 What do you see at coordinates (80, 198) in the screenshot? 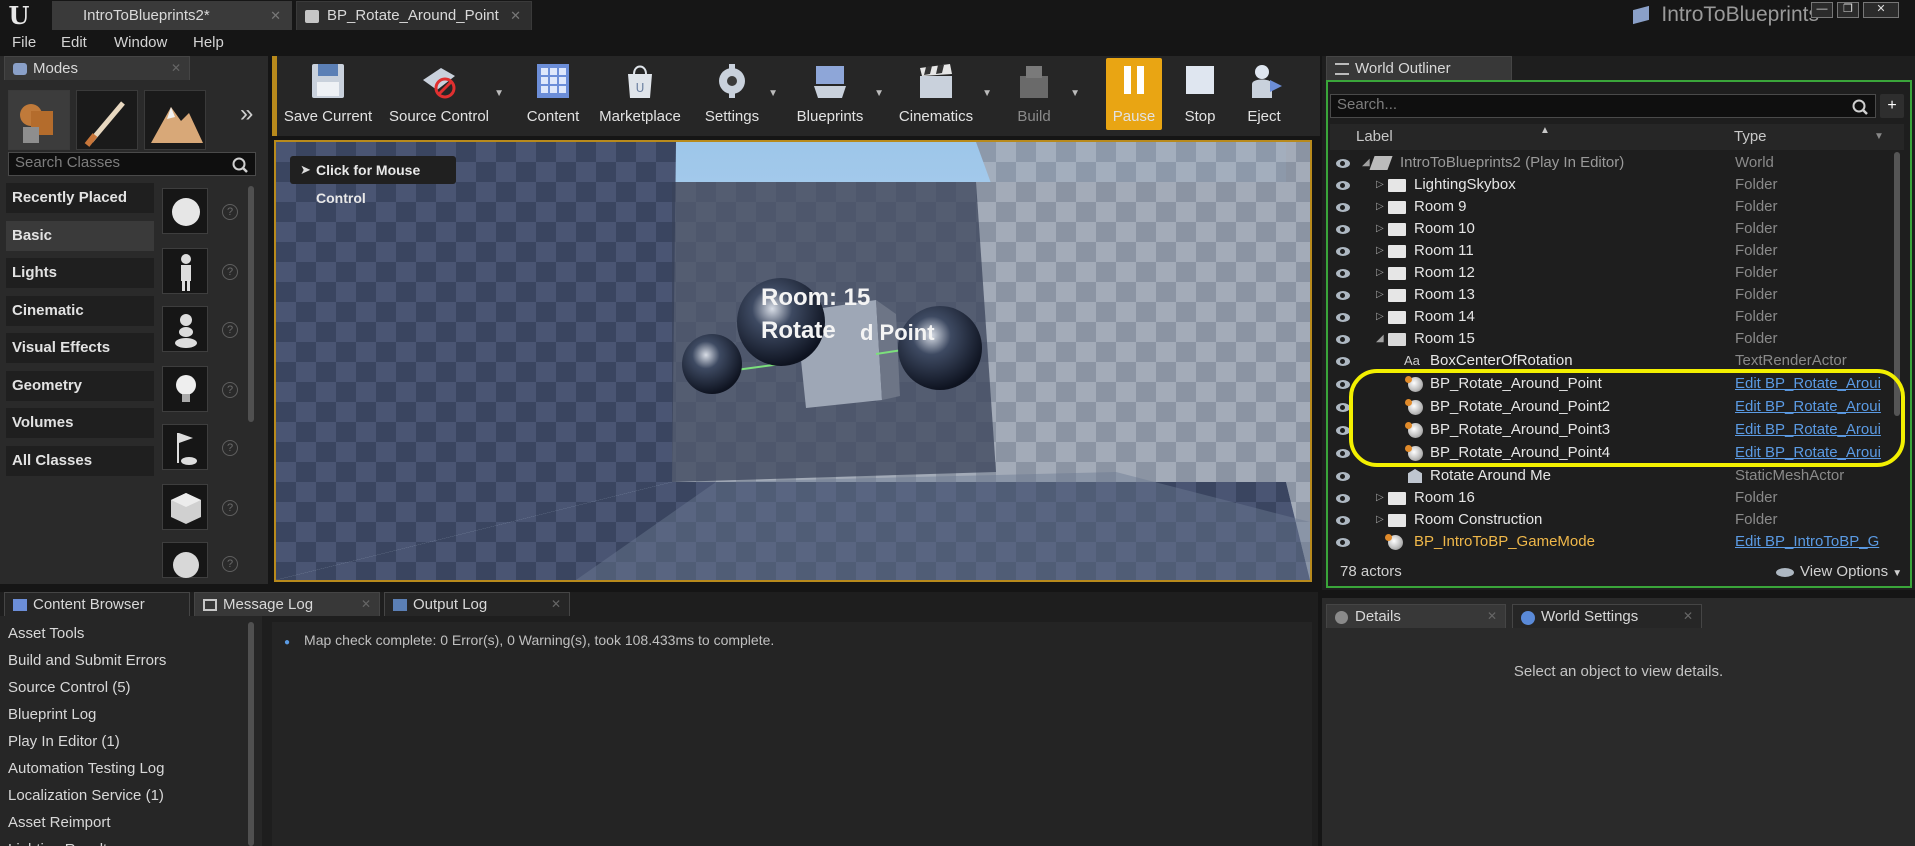
I see `category-recently-placed: Recently Placed` at bounding box center [80, 198].